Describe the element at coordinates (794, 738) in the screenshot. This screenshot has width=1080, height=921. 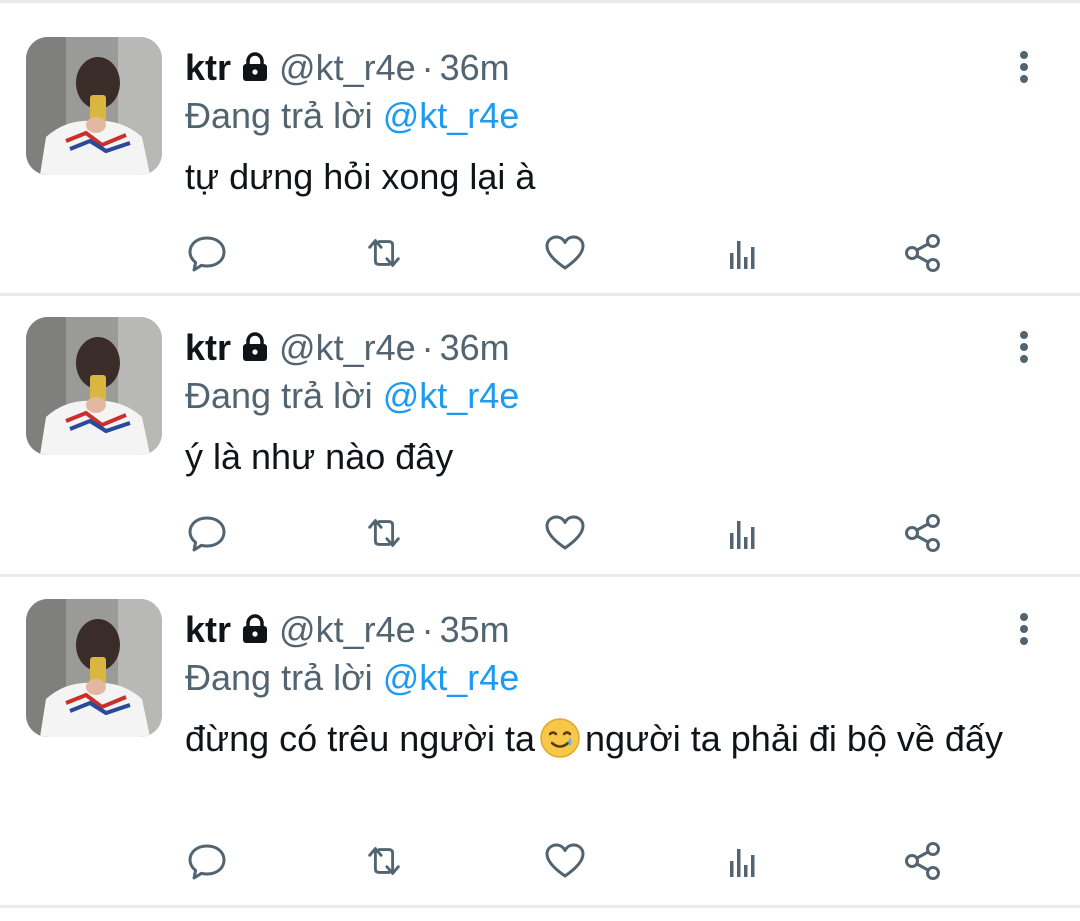
I see `tweet-text-continued: người ta phải đi bộ về đấy` at that location.